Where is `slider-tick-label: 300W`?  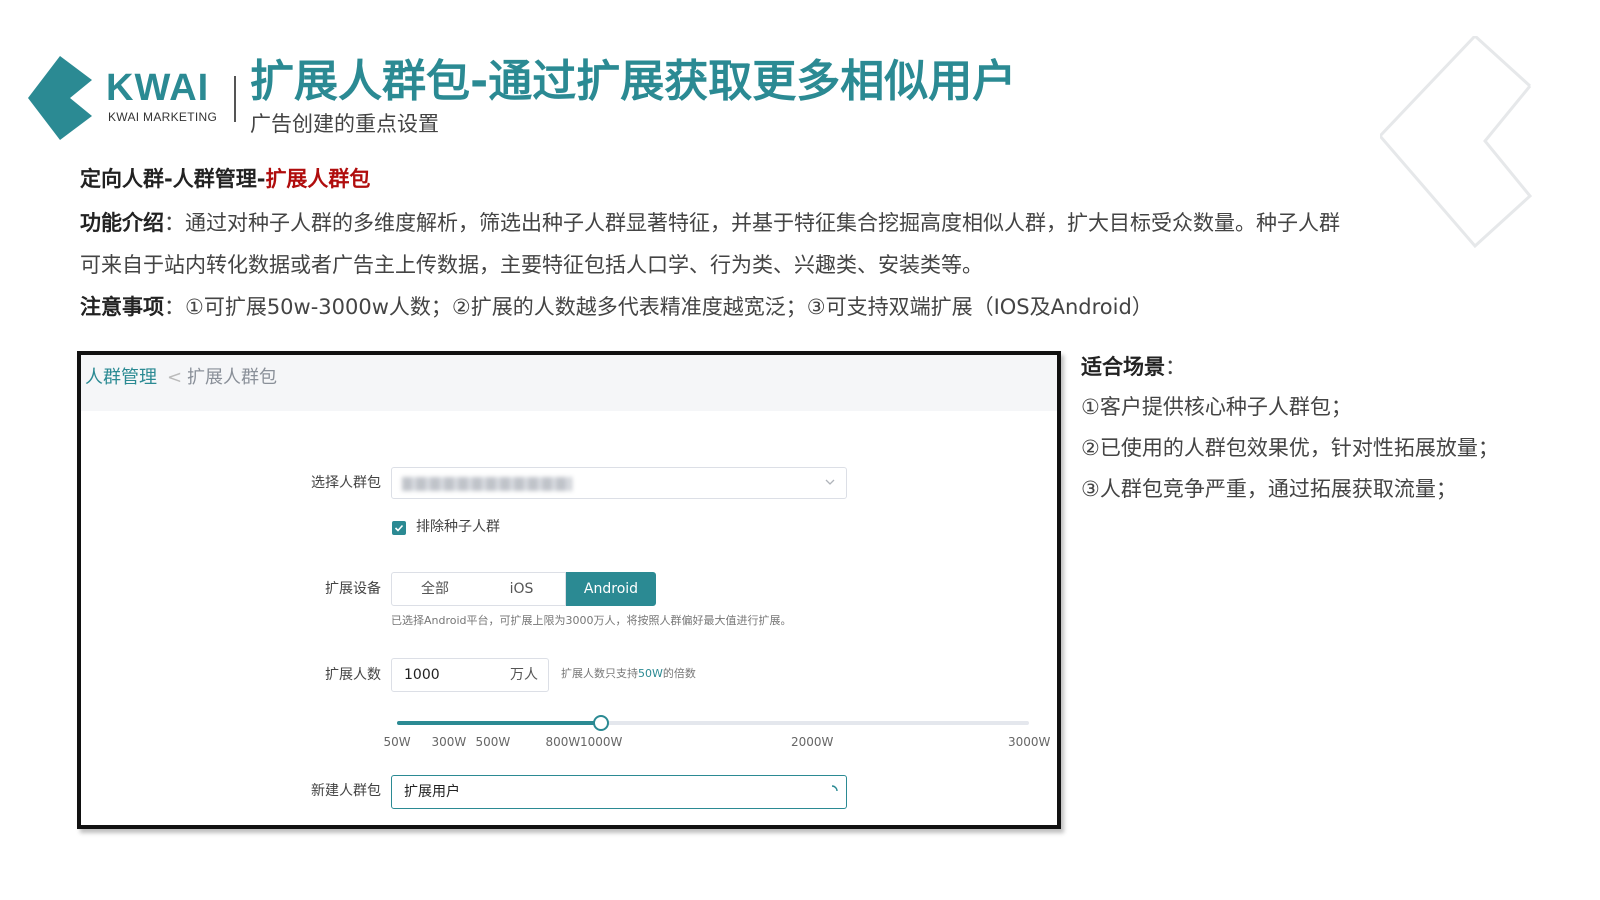
slider-tick-label: 300W is located at coordinates (449, 742).